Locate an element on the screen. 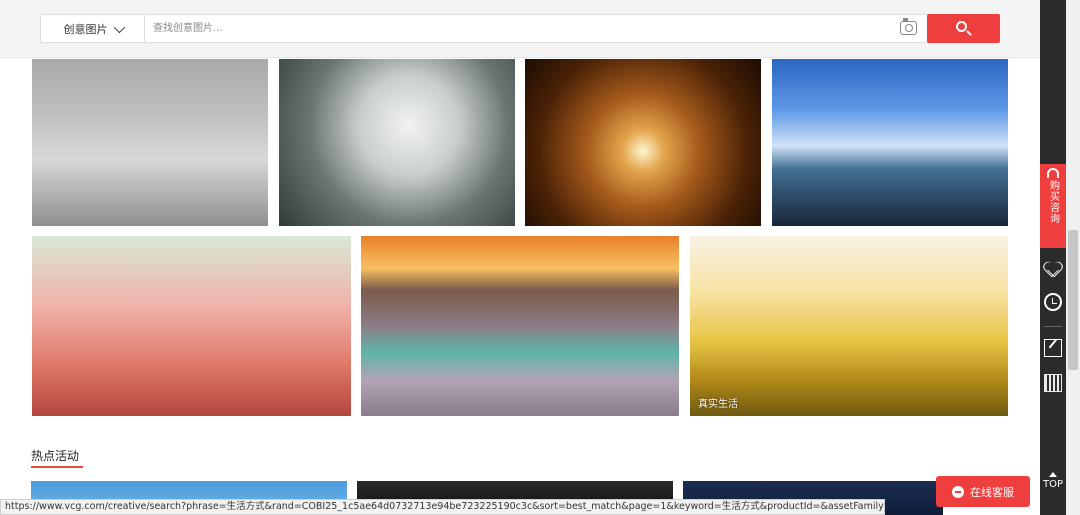  section-underline is located at coordinates (57, 467).